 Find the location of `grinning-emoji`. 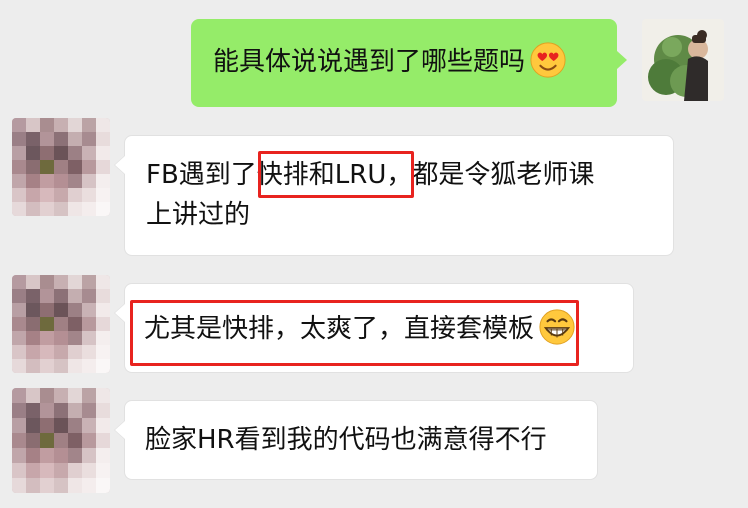

grinning-emoji is located at coordinates (557, 327).